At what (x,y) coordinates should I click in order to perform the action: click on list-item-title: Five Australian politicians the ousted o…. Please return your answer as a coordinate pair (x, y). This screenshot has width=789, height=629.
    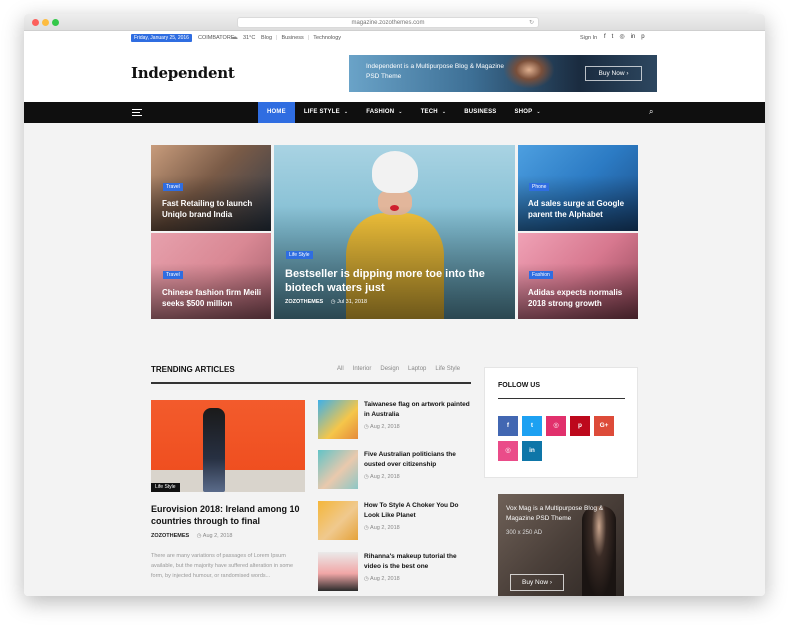
    Looking at the image, I should click on (418, 460).